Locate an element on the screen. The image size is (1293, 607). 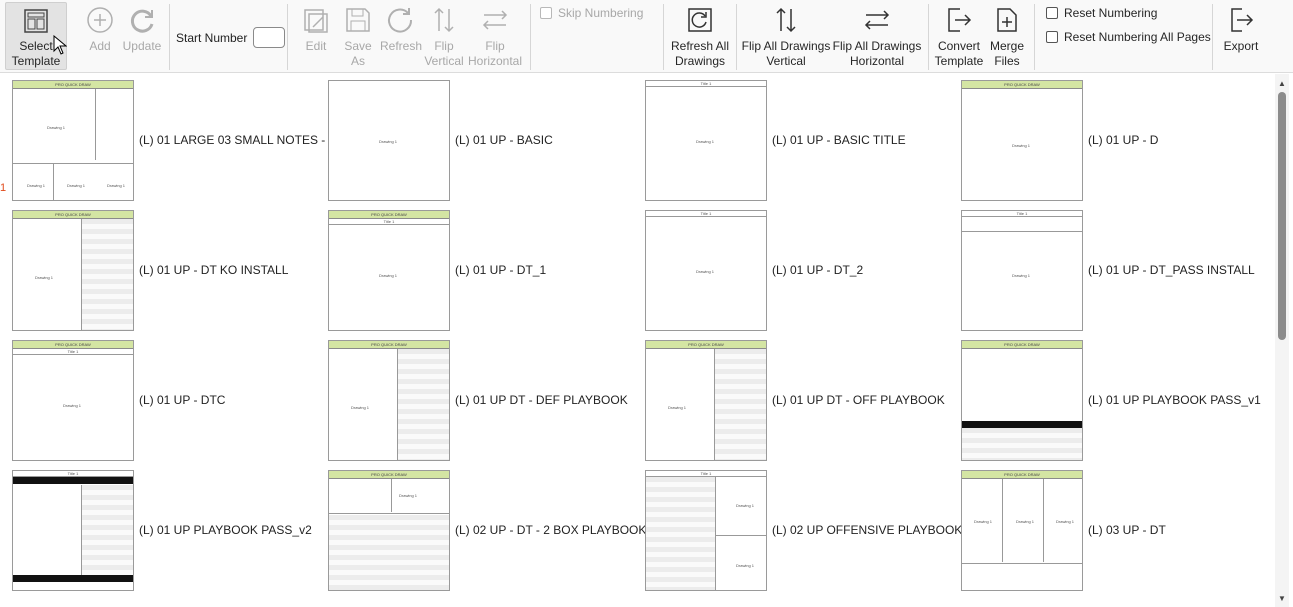
select-template-button: Select Template is located at coordinates (36, 36).